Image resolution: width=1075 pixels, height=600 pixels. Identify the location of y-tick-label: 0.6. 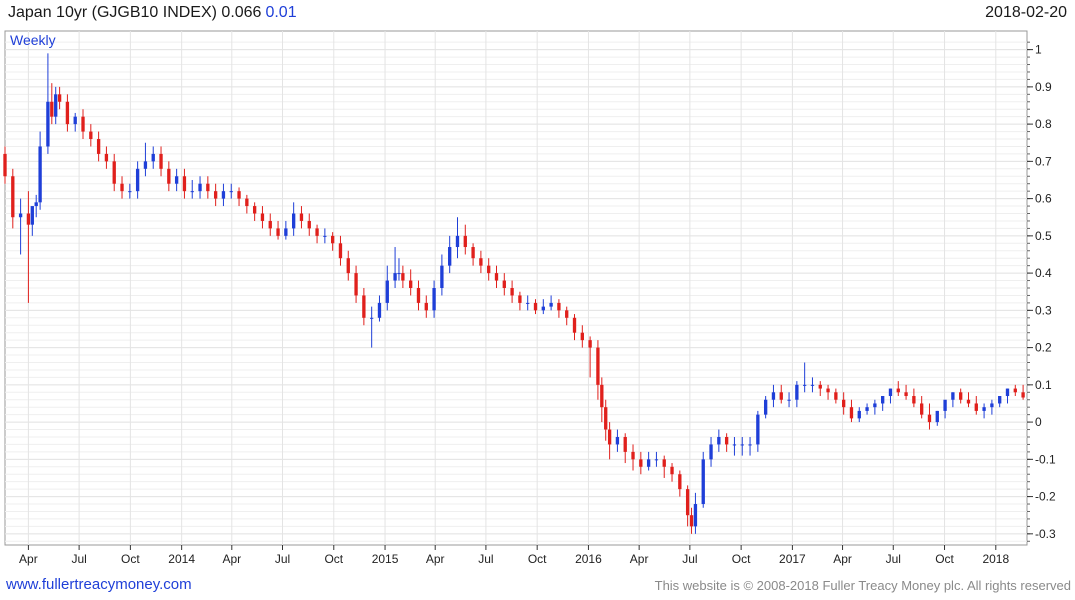
(1043, 199).